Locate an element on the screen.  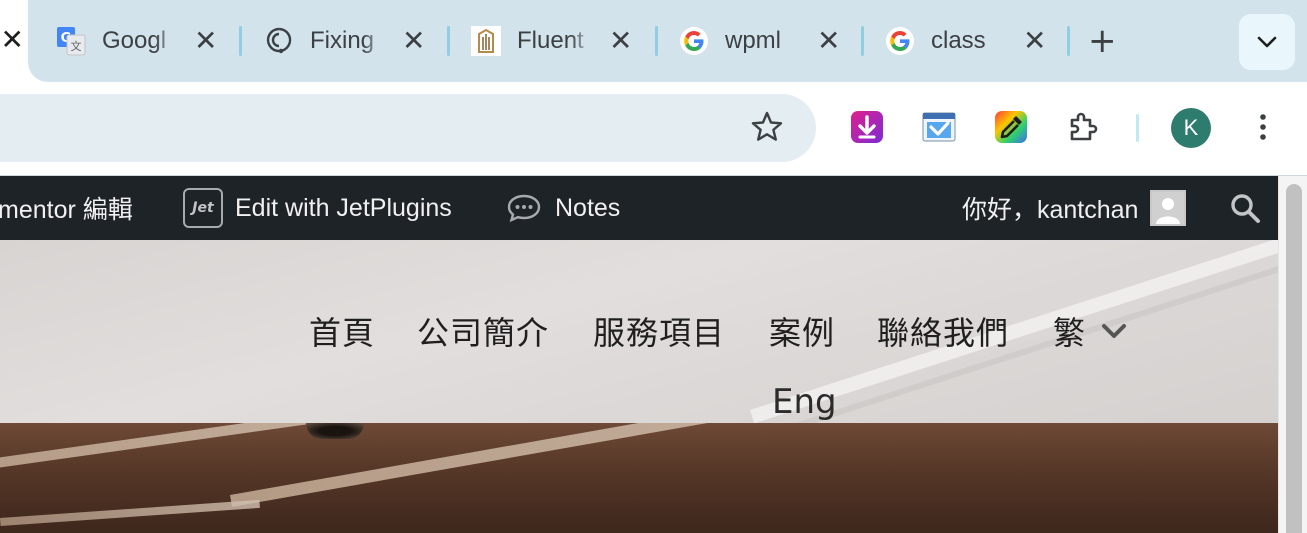
active-tab-close-button: ✕ is located at coordinates (12, 40).